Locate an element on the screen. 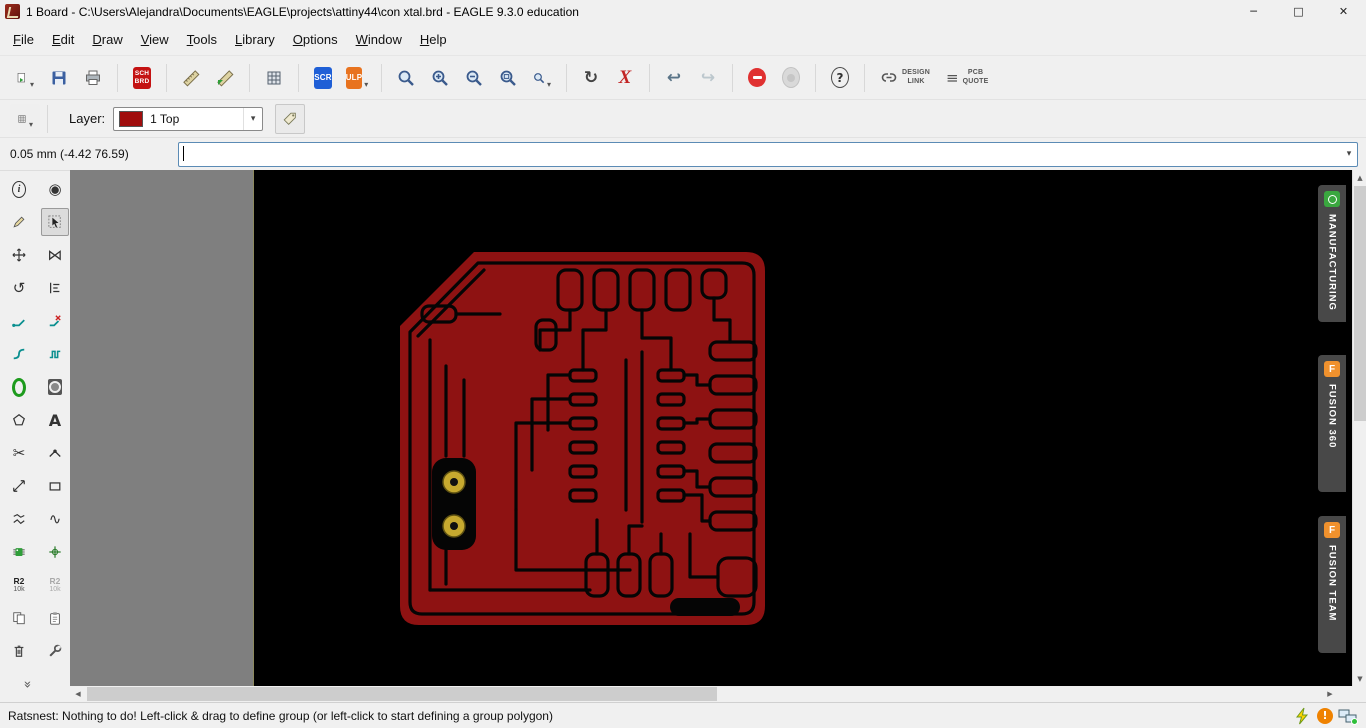 Image resolution: width=1366 pixels, height=728 pixels. grid-button is located at coordinates (274, 78).